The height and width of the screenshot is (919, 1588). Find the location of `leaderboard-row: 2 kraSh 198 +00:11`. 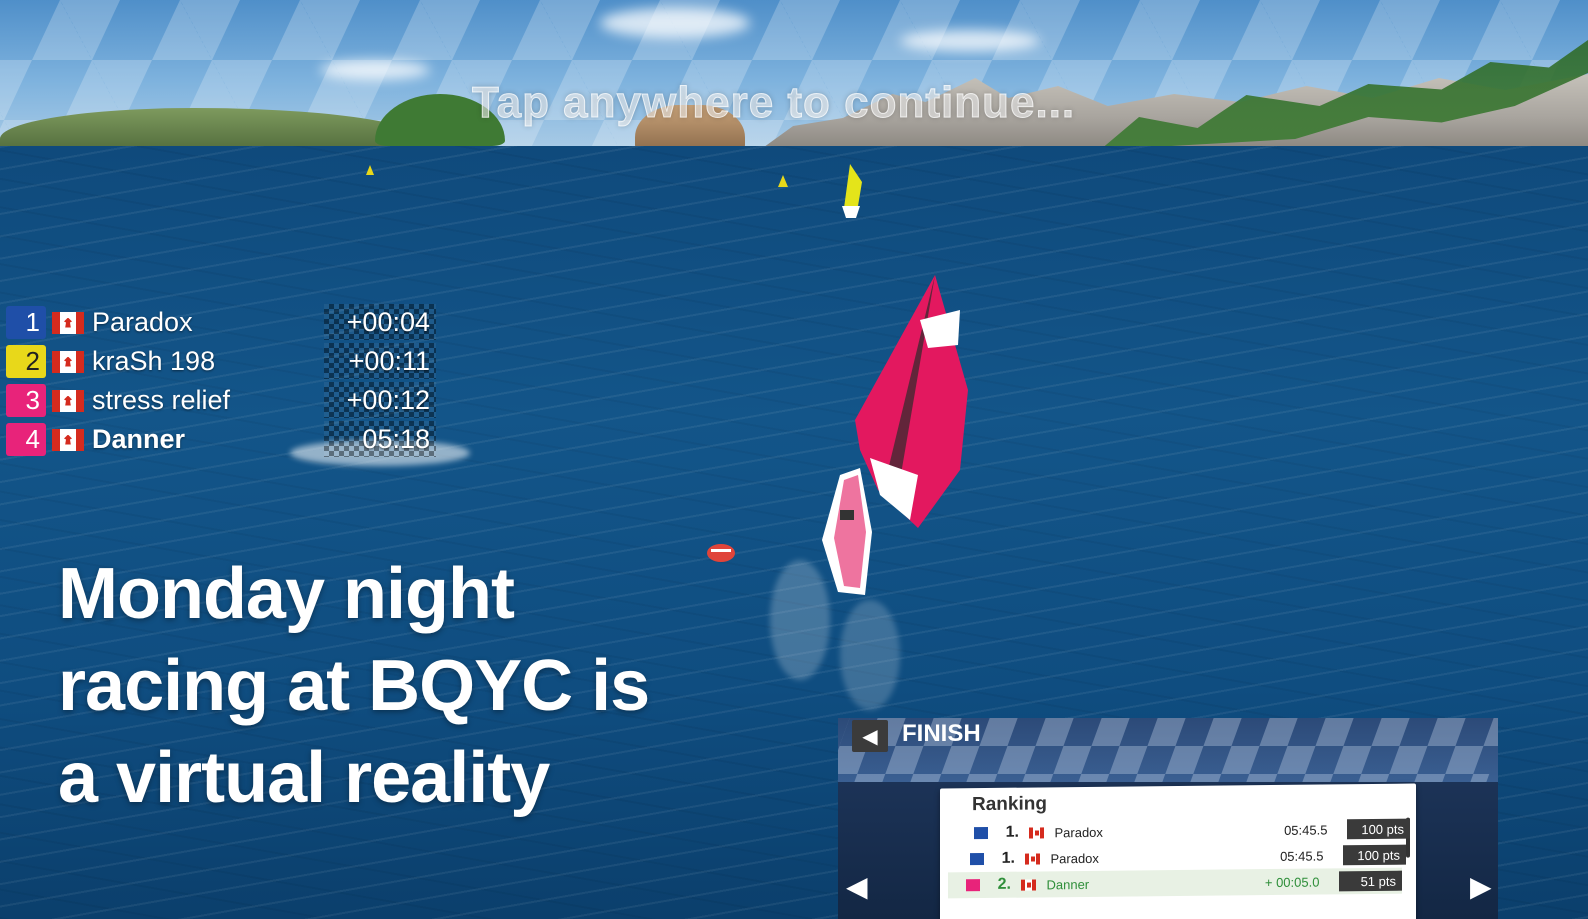

leaderboard-row: 2 kraSh 198 +00:11 is located at coordinates (221, 361).